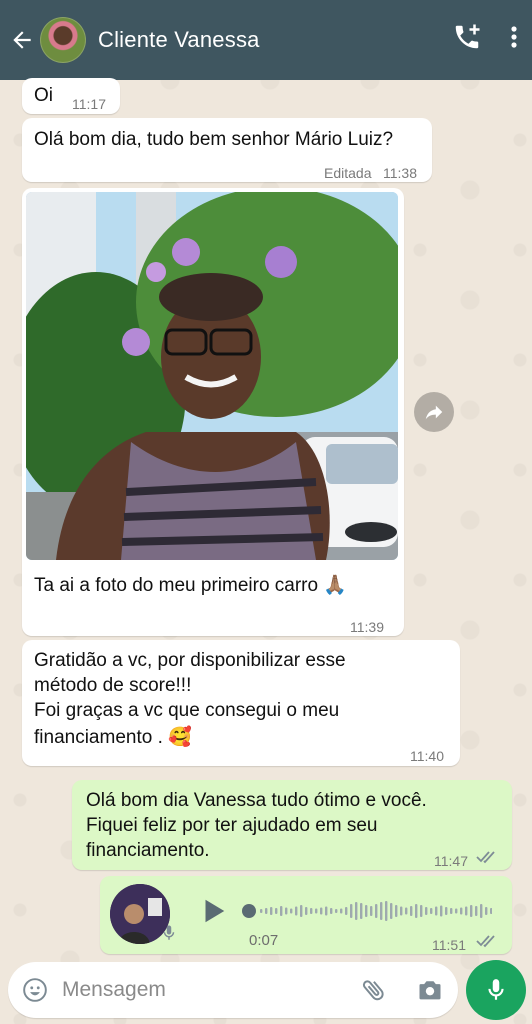 The height and width of the screenshot is (1024, 532). What do you see at coordinates (449, 945) in the screenshot?
I see `message-time: 11:51` at bounding box center [449, 945].